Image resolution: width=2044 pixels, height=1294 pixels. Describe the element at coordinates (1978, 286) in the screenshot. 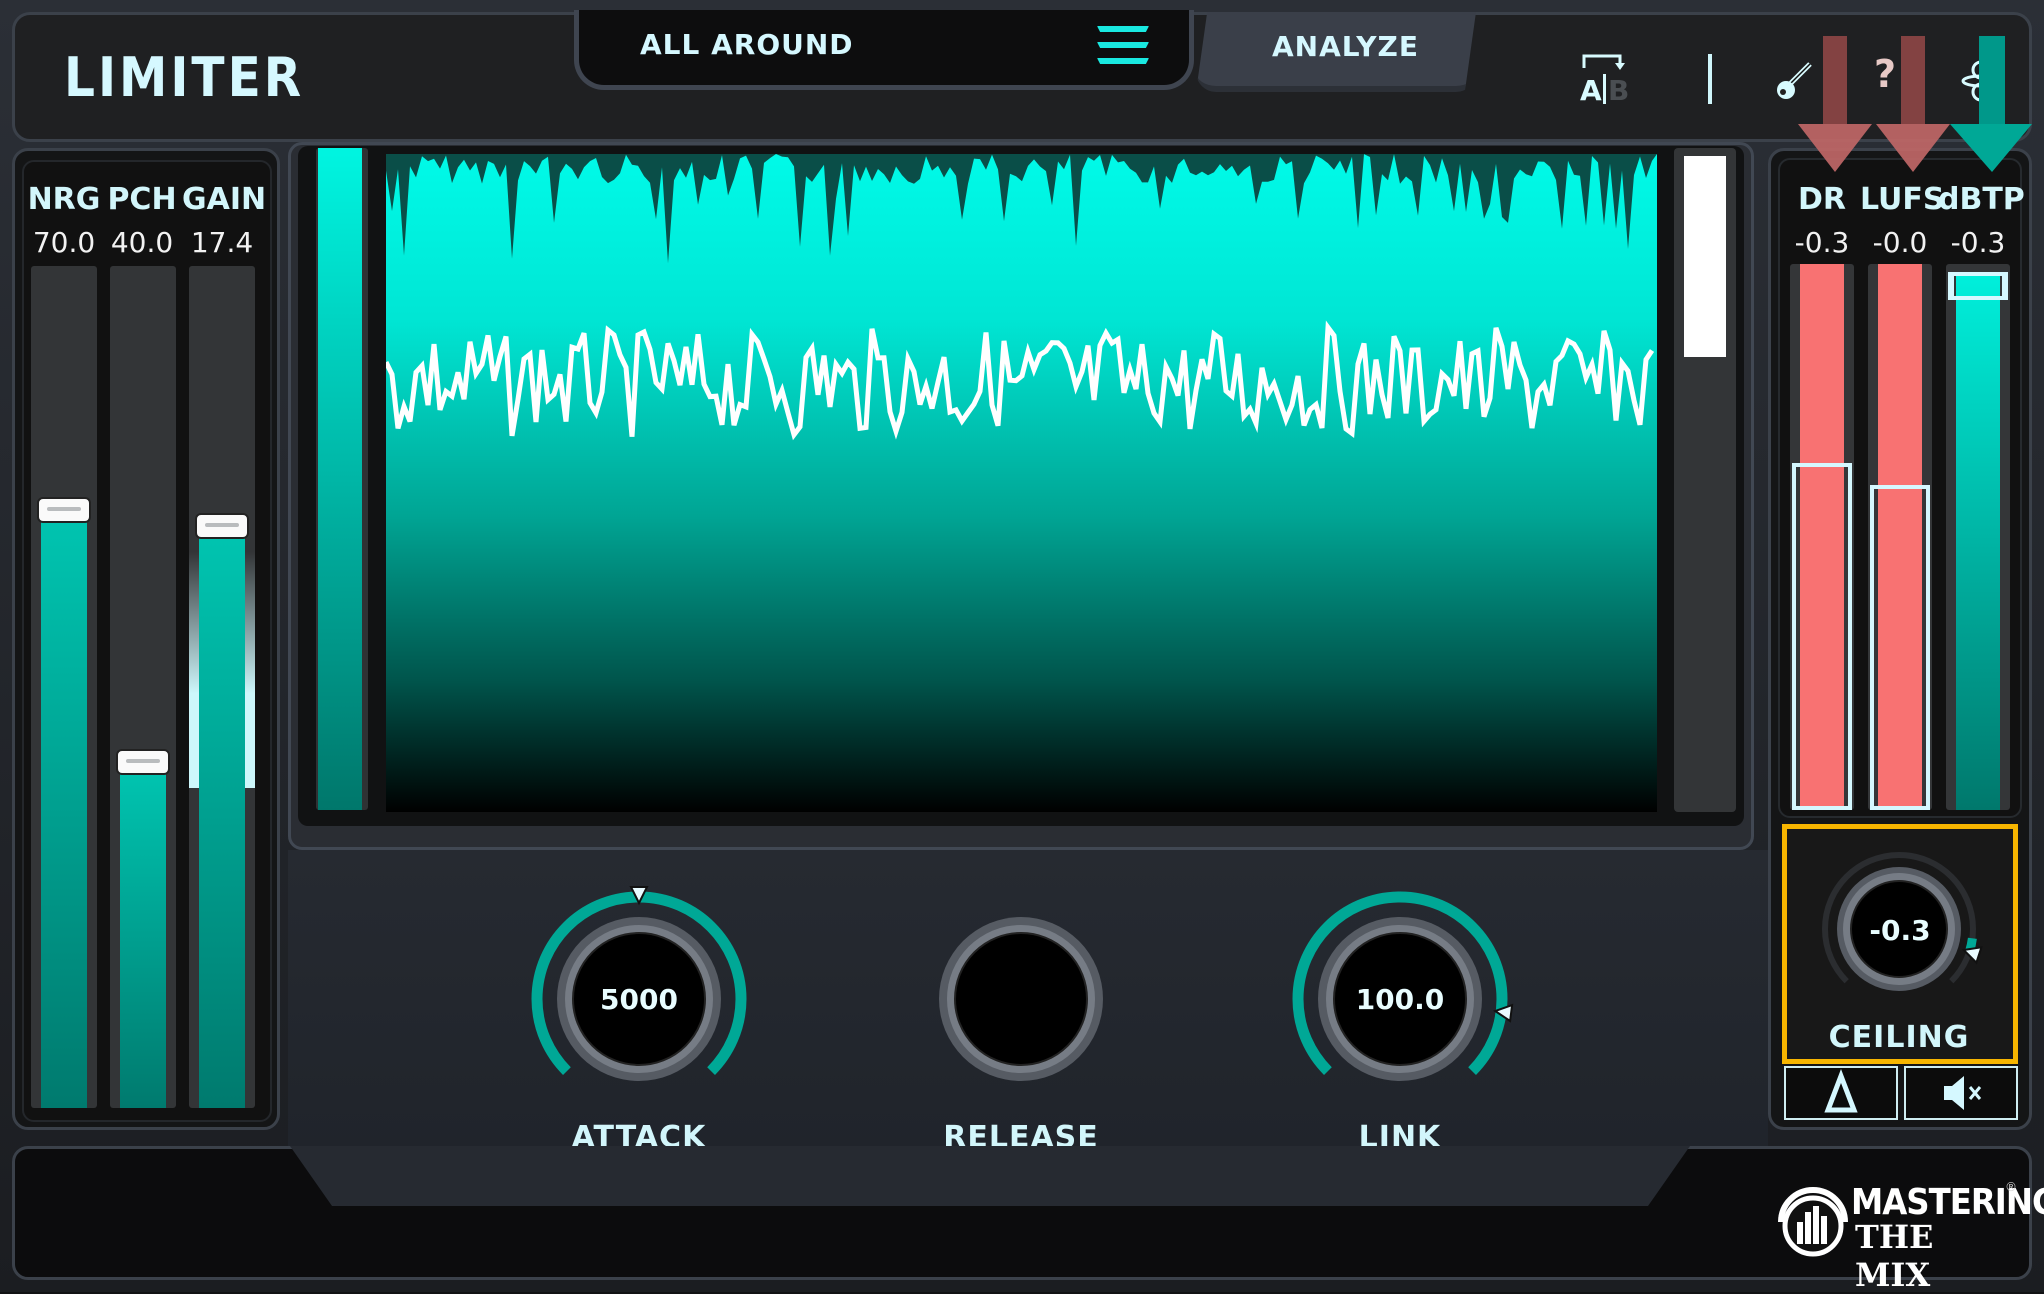

I see `dbtp-target-bracket` at that location.